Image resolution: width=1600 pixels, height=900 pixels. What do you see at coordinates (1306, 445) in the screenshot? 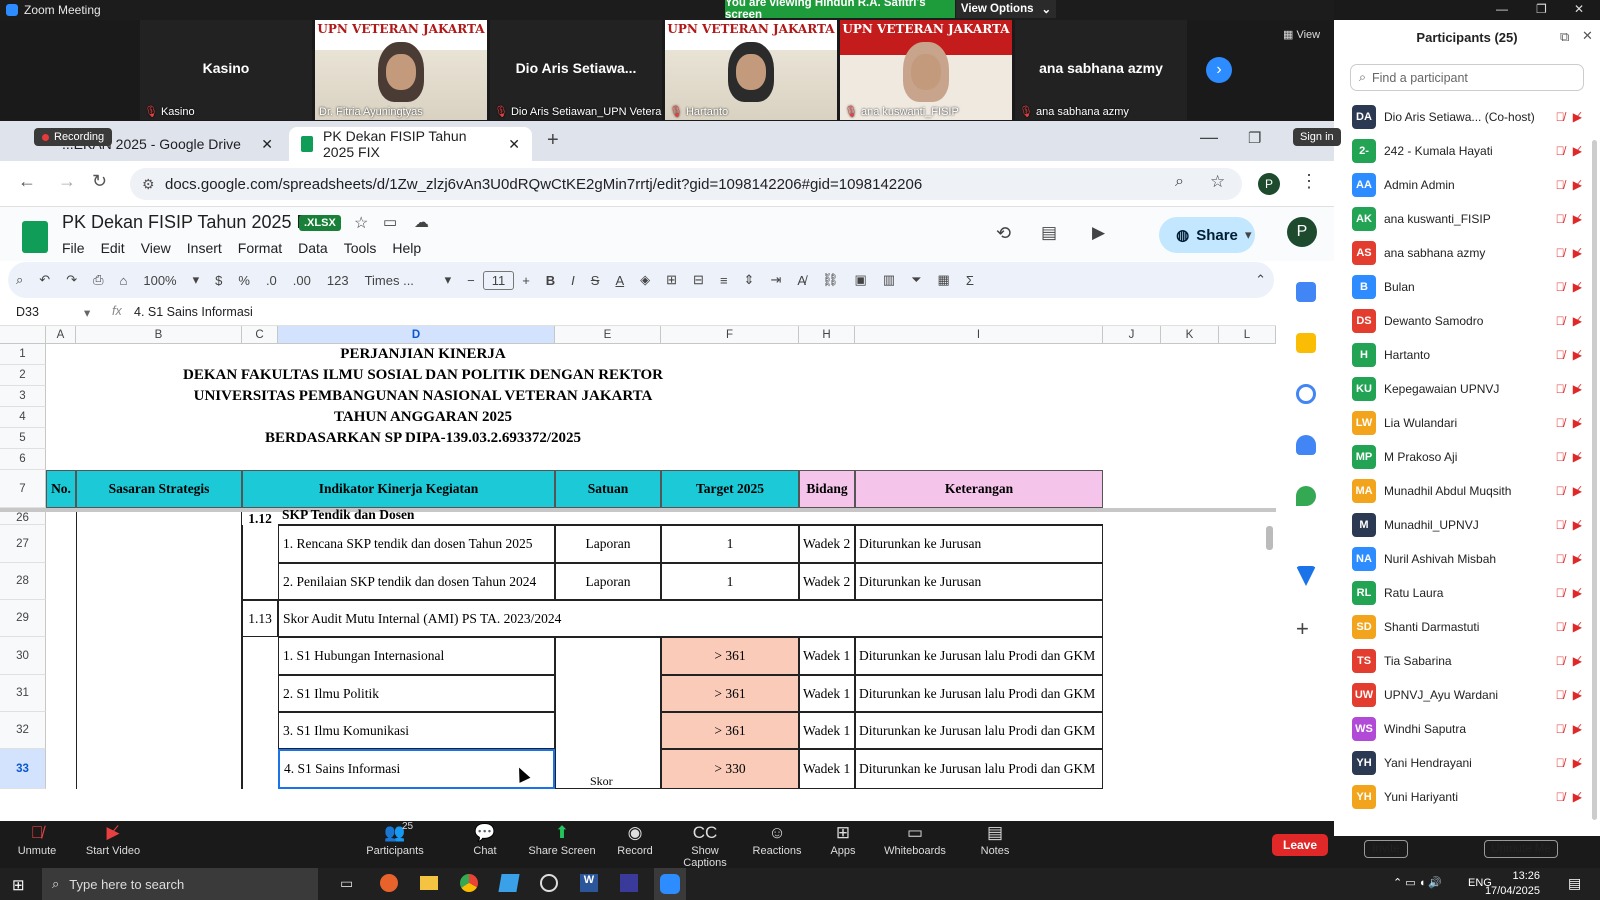
I see `contacts-icon` at bounding box center [1306, 445].